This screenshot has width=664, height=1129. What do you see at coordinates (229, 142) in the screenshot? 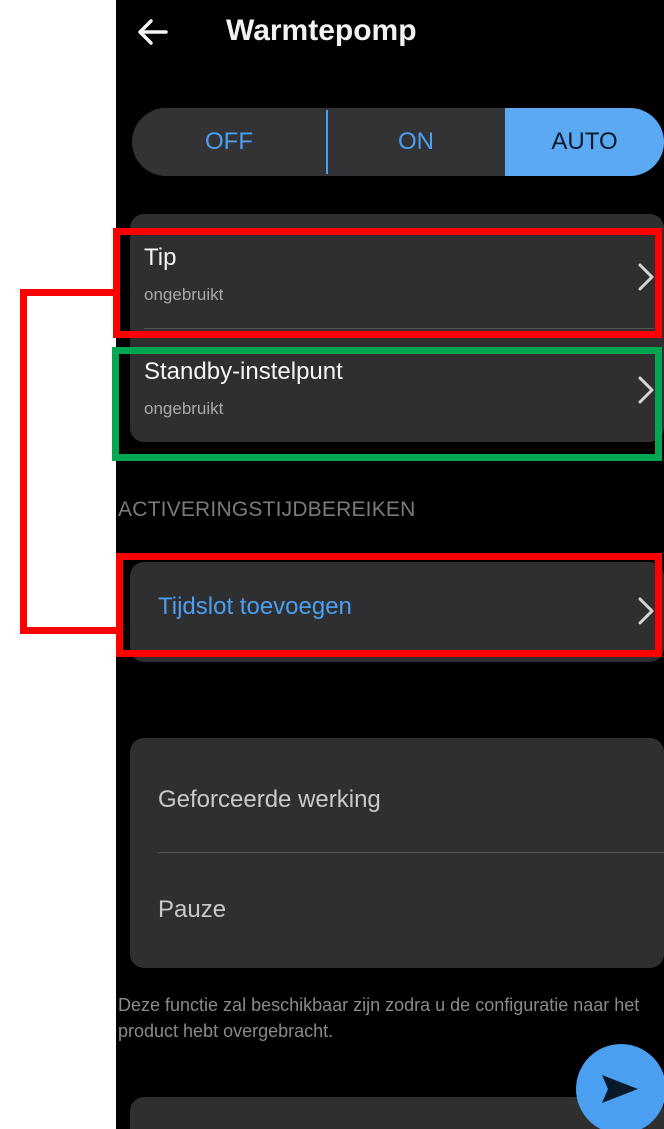
I see `mode-off-button: OFF` at bounding box center [229, 142].